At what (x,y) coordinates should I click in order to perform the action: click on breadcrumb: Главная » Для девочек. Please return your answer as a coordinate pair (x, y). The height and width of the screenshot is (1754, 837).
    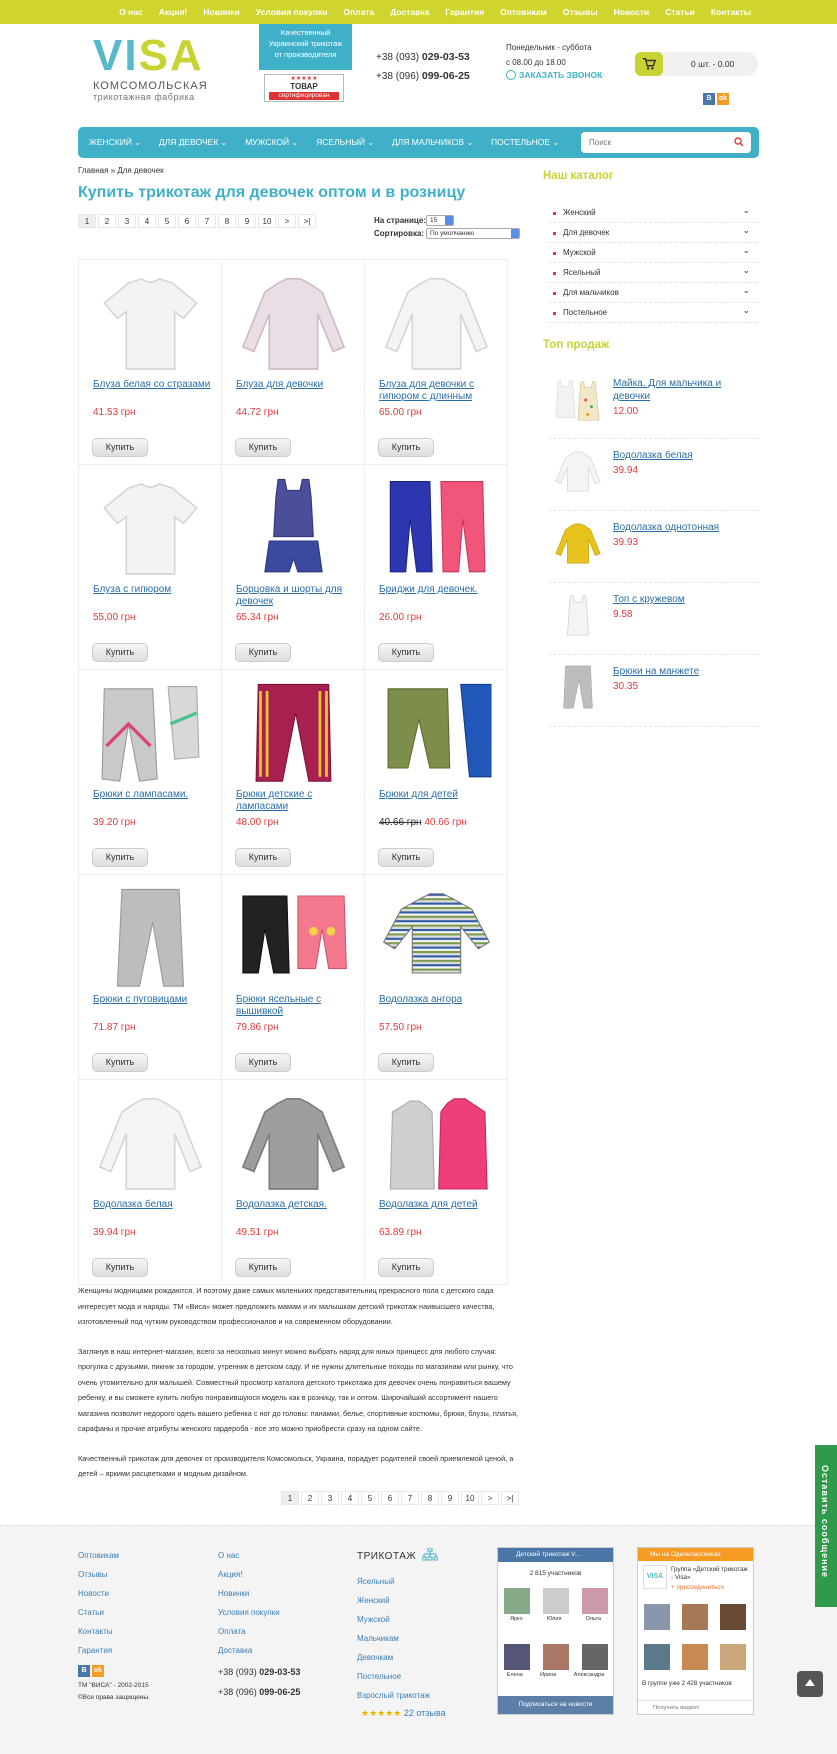
    Looking at the image, I should click on (121, 170).